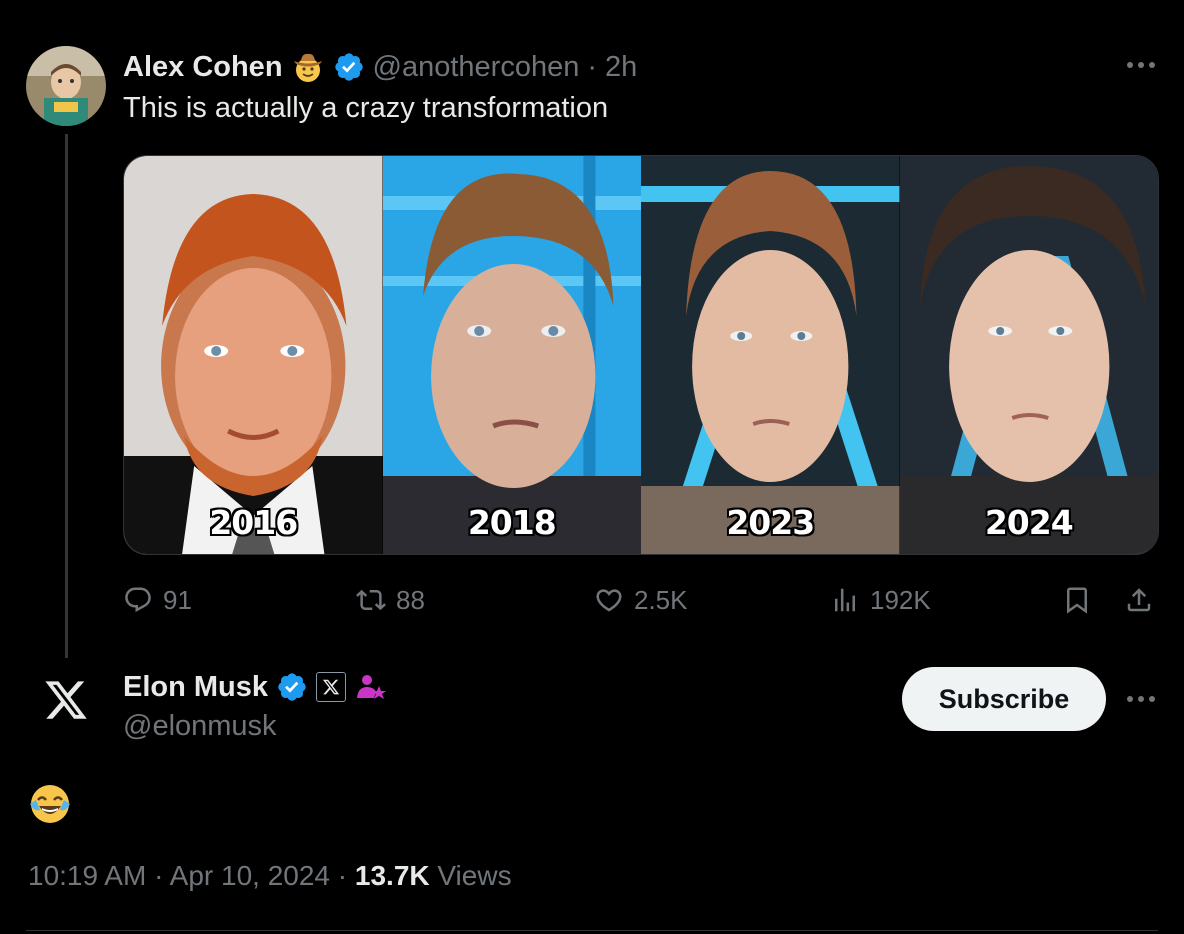 This screenshot has width=1184, height=934. I want to click on media-panel-2023: 2023, so click(770, 355).